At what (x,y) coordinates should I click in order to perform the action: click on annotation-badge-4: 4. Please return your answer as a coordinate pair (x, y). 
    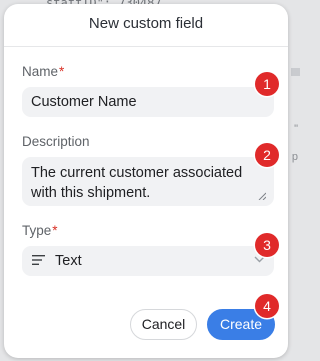
    Looking at the image, I should click on (267, 306).